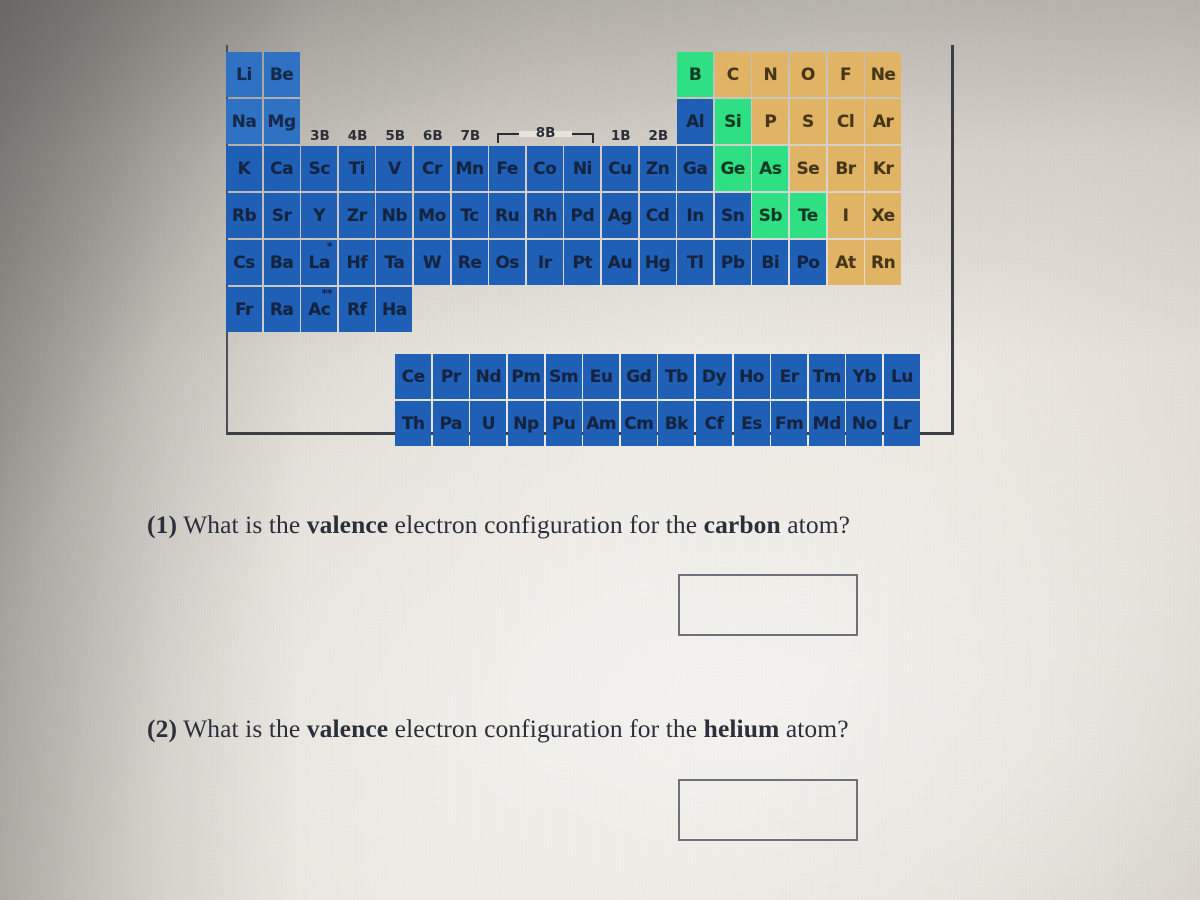  I want to click on element-cell-pd: Pd, so click(582, 215).